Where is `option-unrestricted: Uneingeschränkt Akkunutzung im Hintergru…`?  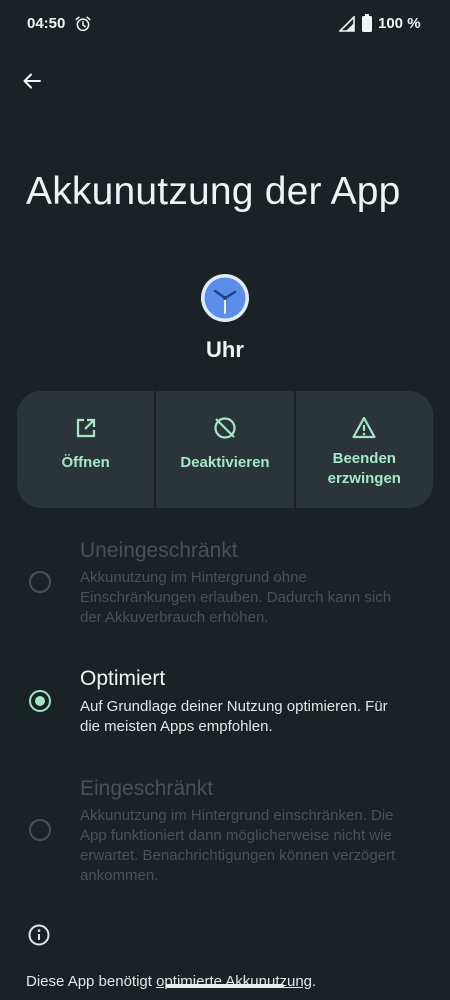 option-unrestricted: Uneingeschränkt Akkunutzung im Hintergru… is located at coordinates (225, 586).